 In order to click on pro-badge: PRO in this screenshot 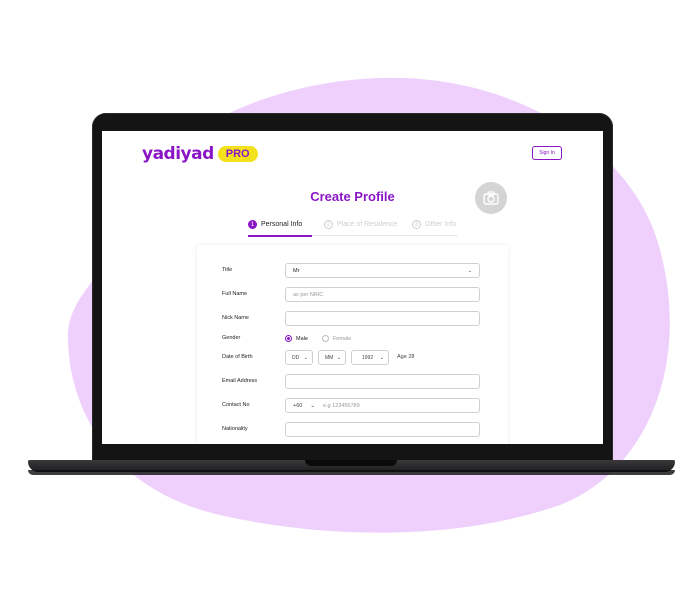, I will do `click(237, 154)`.